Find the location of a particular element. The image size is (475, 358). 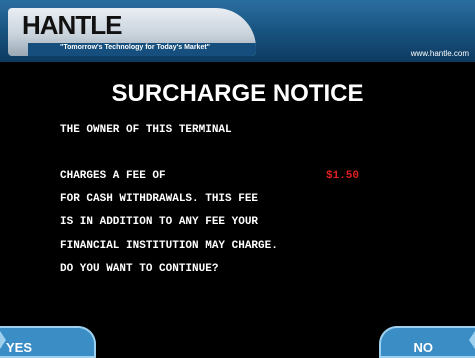

yes-arrow-icon is located at coordinates (3, 340).